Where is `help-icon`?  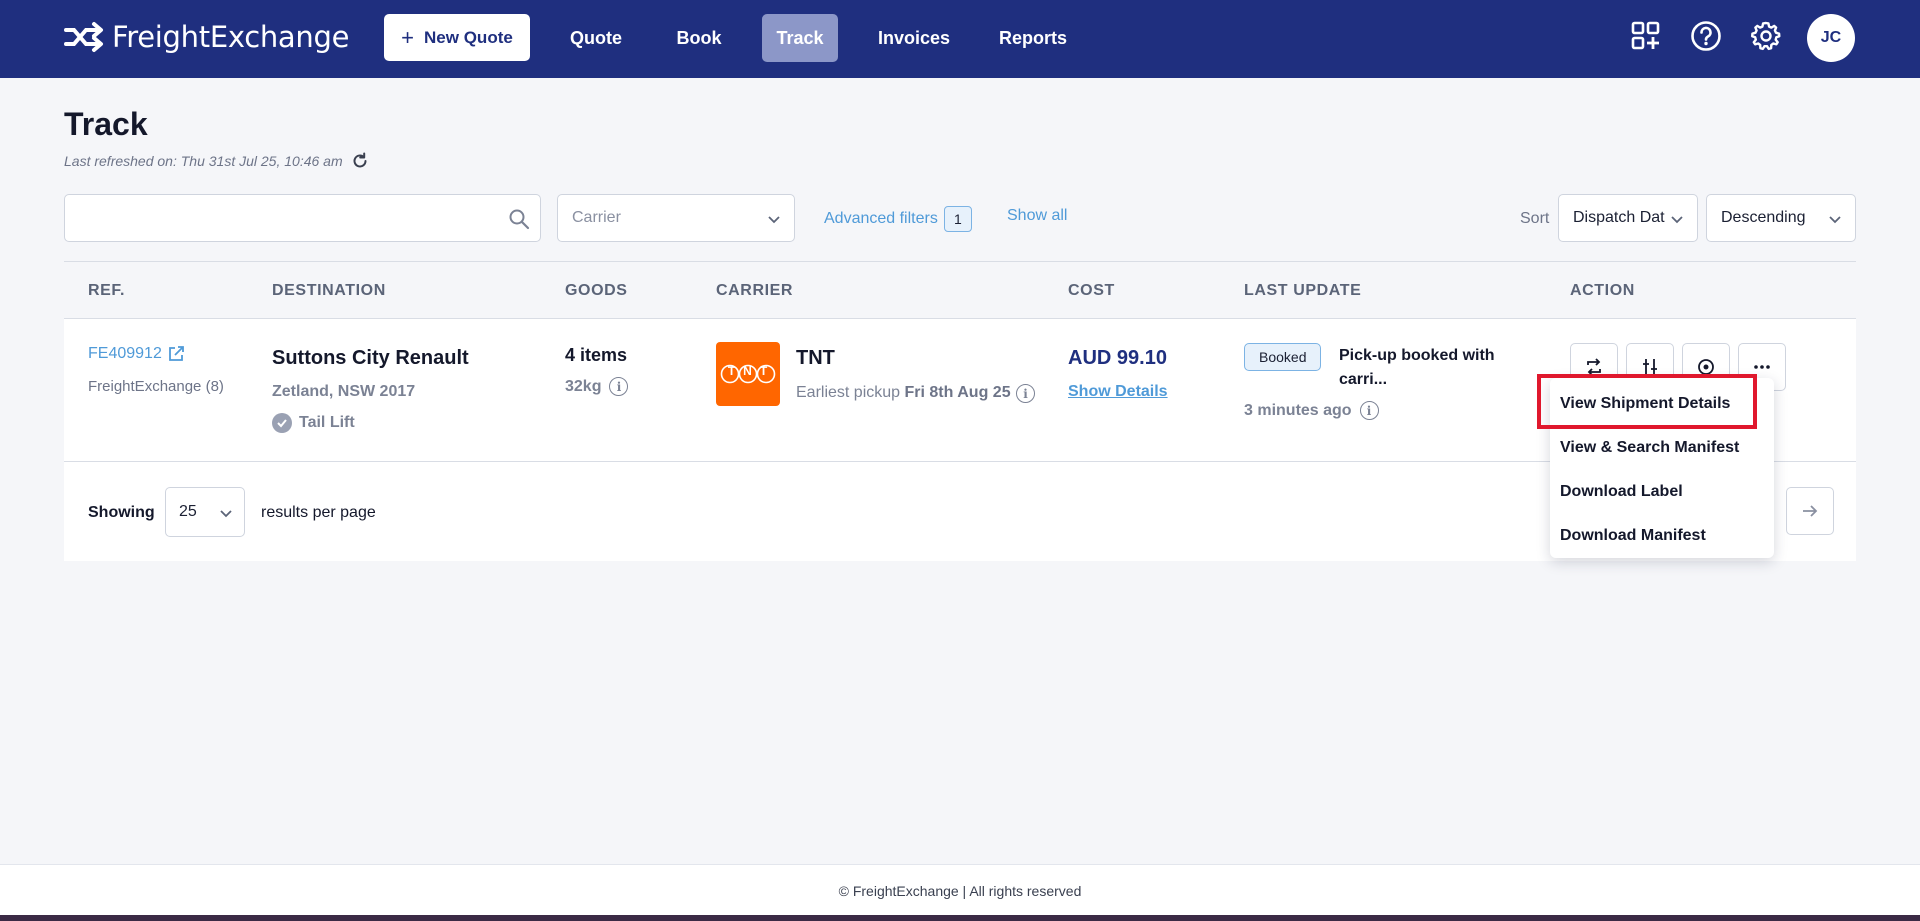 help-icon is located at coordinates (1706, 36).